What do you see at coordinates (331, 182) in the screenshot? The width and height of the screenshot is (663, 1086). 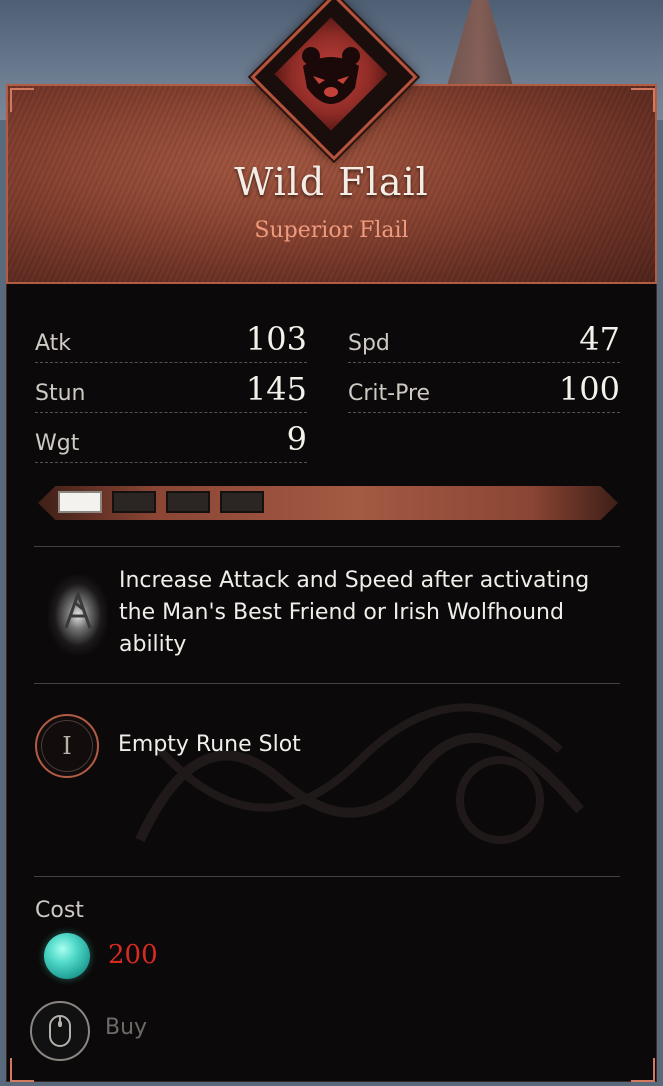 I see `item-name: Wild Flail` at bounding box center [331, 182].